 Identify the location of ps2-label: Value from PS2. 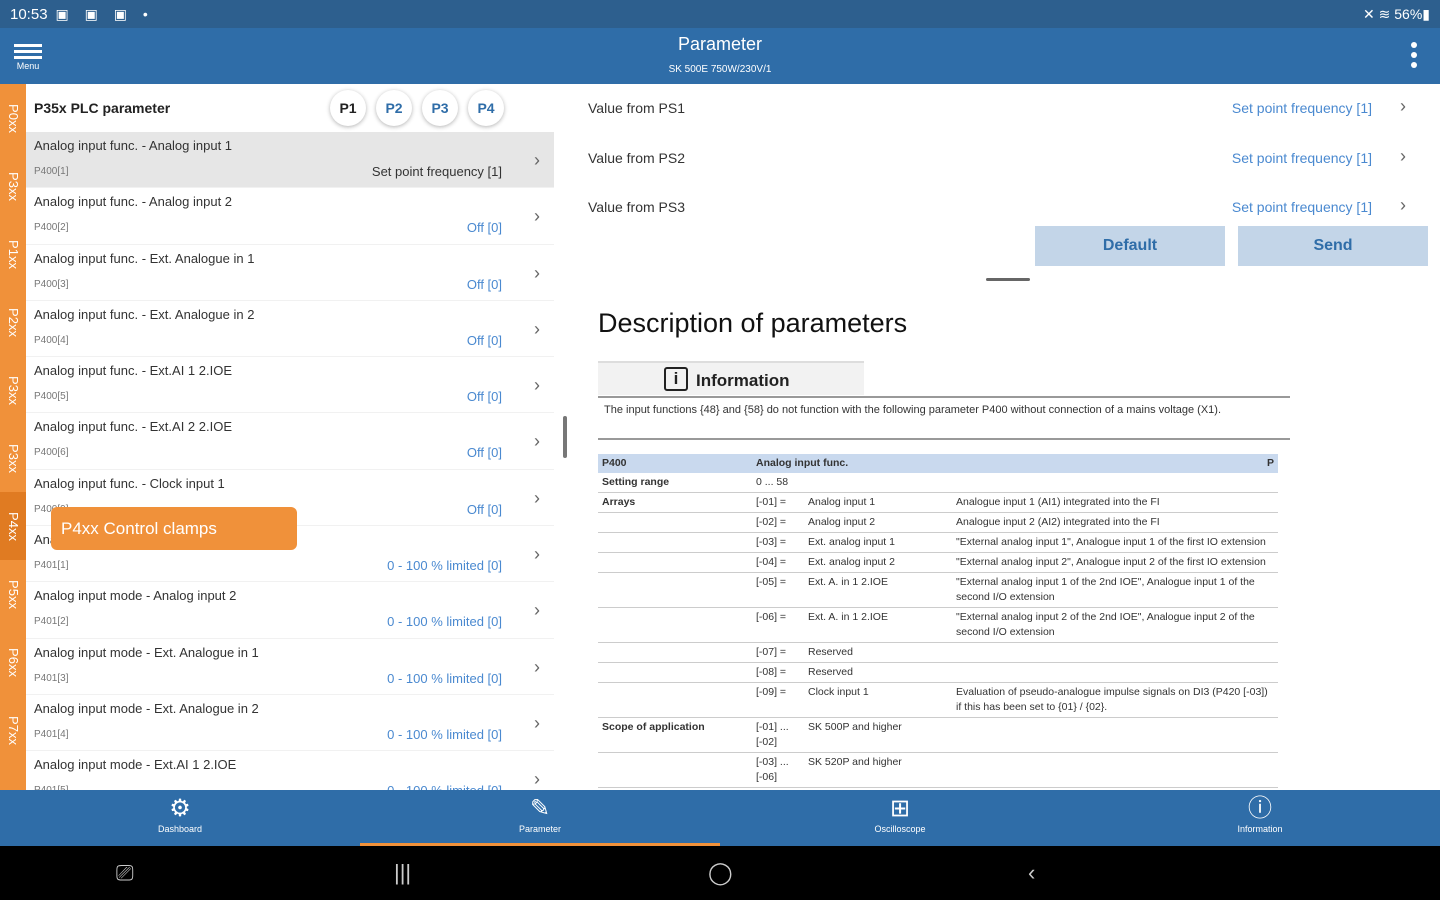
(637, 158).